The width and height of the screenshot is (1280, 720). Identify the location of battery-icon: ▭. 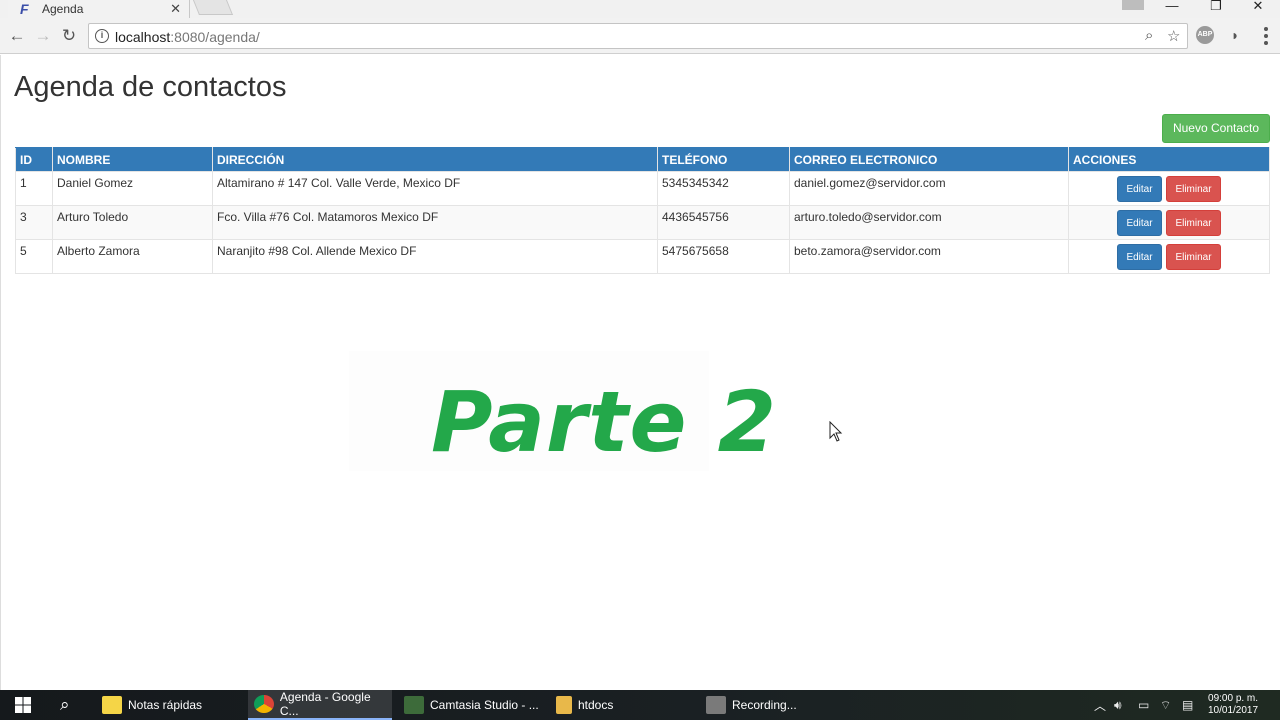
(1143, 705).